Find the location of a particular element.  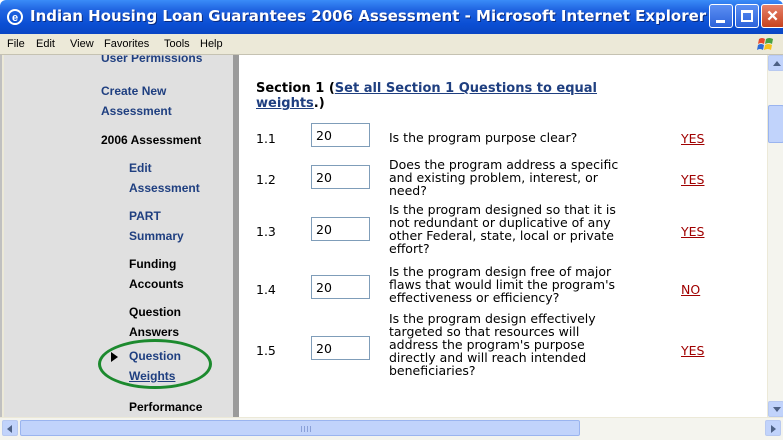

close-icon is located at coordinates (772, 15).